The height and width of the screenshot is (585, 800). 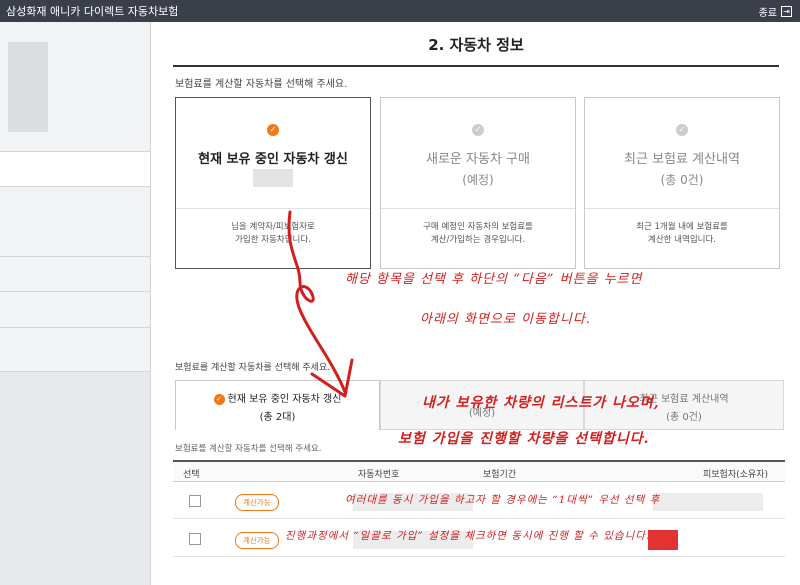 What do you see at coordinates (524, 439) in the screenshot?
I see `annotation-text: 보험 가입을 진행할 차량을 선택합니다.` at bounding box center [524, 439].